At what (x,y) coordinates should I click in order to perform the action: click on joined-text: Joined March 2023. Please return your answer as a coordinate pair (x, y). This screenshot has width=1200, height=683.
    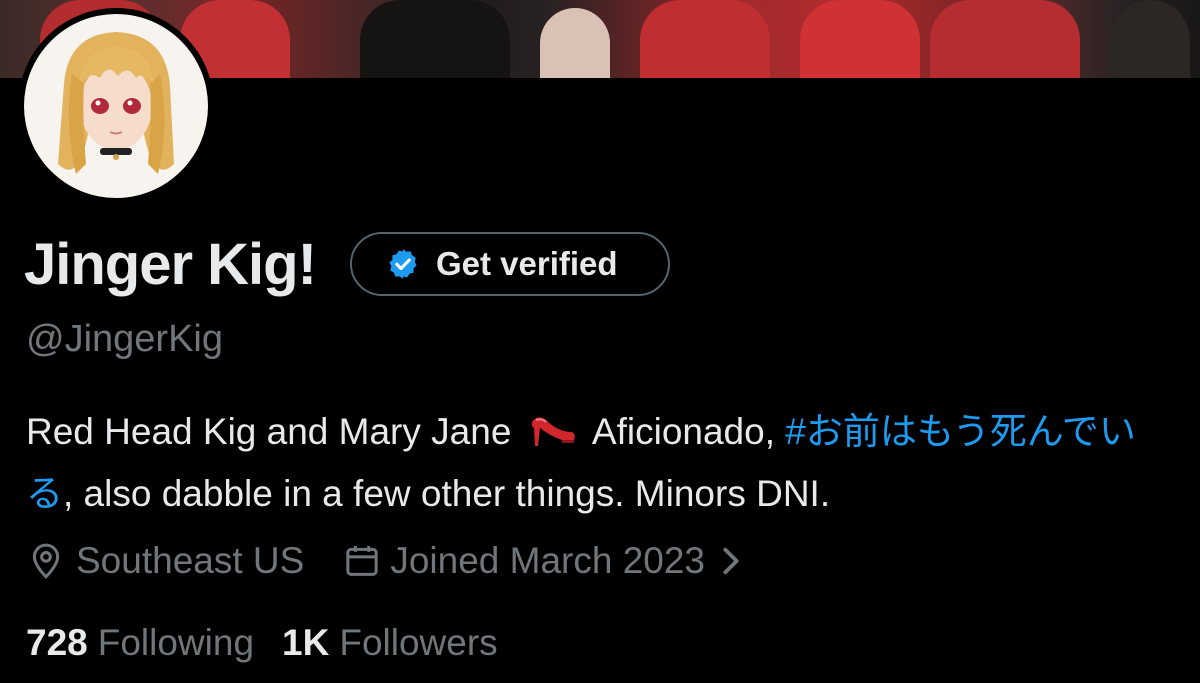
    Looking at the image, I should click on (548, 560).